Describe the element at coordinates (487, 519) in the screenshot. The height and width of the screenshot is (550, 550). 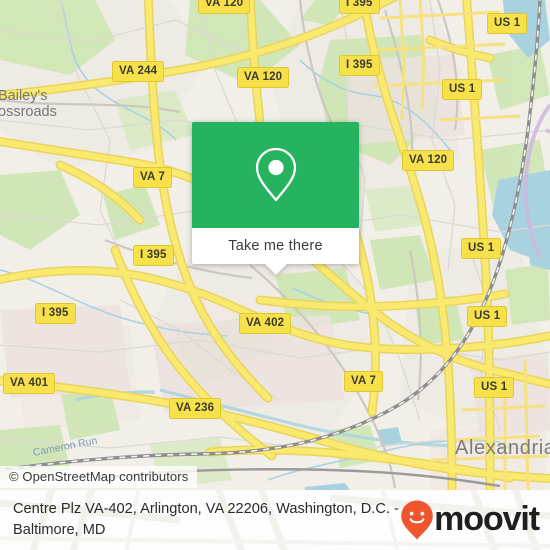
I see `moovit-wordmark: moovit` at that location.